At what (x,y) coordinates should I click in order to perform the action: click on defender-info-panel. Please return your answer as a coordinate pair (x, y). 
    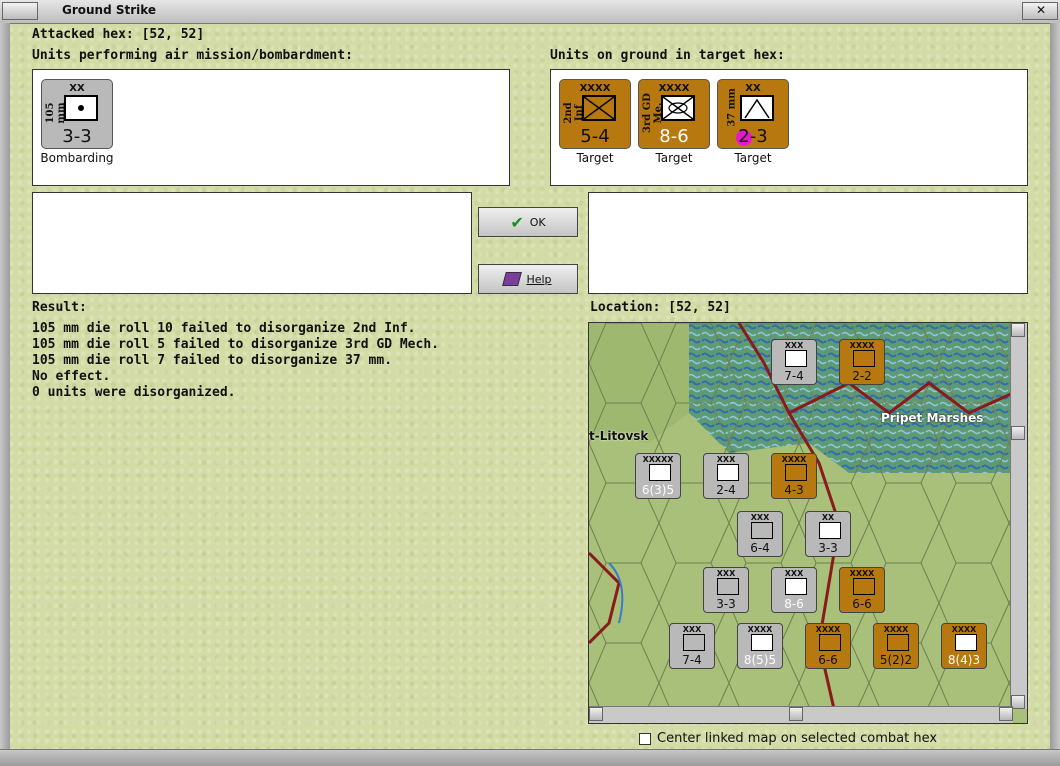
    Looking at the image, I should click on (808, 243).